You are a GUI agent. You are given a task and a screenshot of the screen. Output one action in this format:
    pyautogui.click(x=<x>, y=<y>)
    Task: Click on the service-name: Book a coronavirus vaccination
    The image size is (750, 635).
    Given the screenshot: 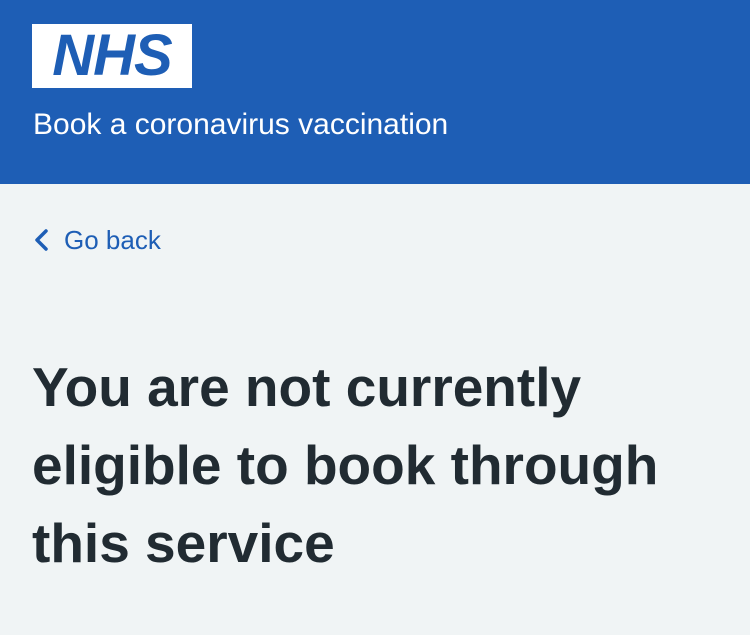 What is the action you would take?
    pyautogui.click(x=240, y=125)
    